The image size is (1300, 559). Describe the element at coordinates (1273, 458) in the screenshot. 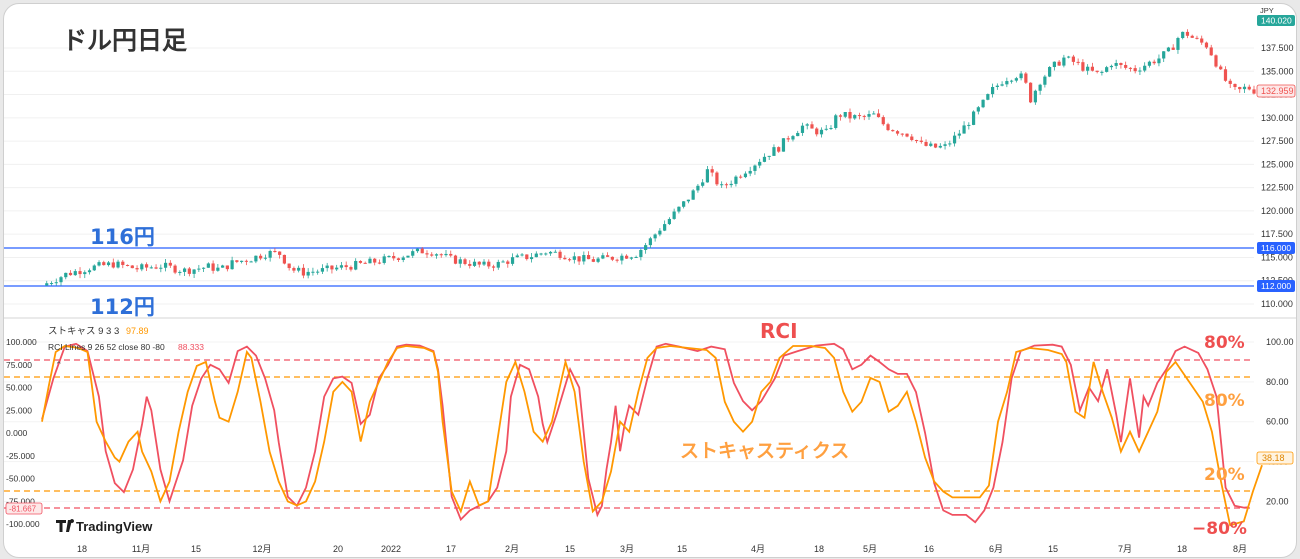

I see `stoch-current-tag: 38.18` at that location.